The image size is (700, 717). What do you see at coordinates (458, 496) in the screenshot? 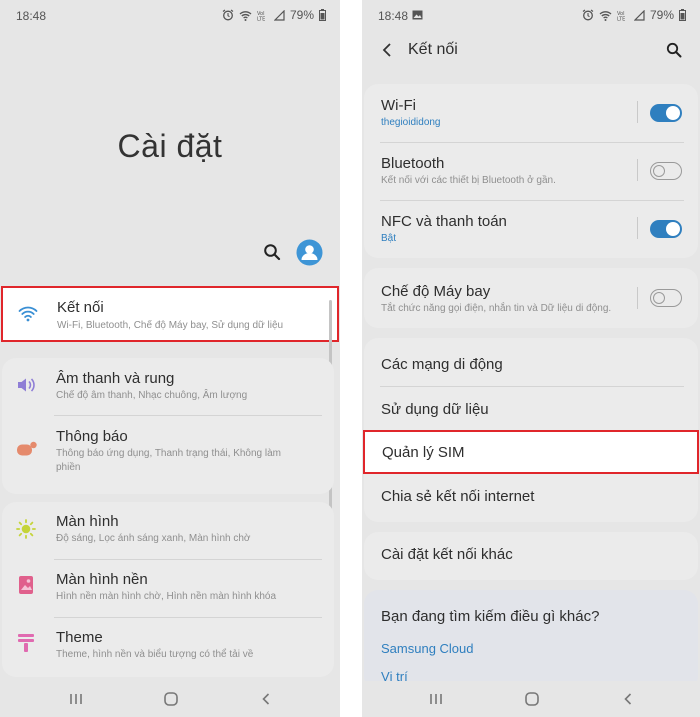
I see `item-title: Chia sẻ kết nối internet` at bounding box center [458, 496].